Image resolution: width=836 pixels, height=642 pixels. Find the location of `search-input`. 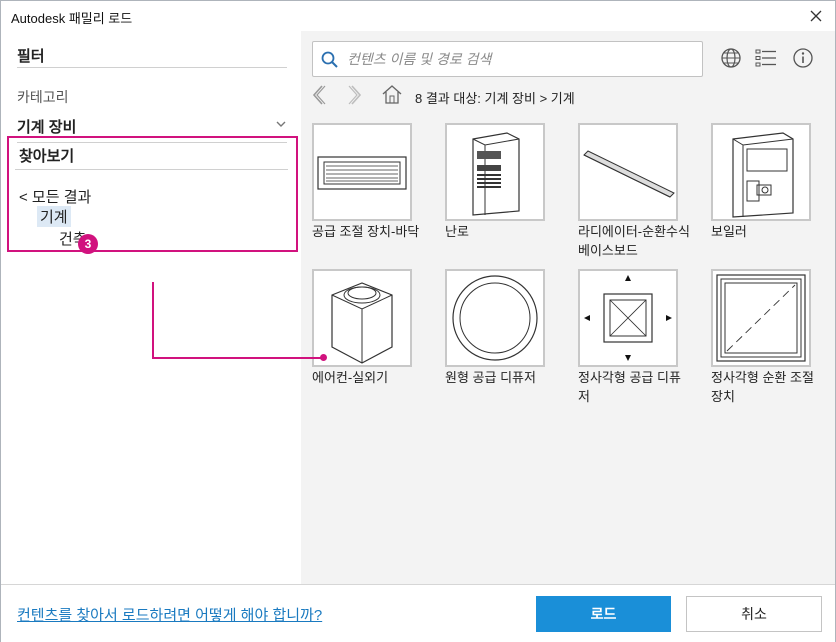

search-input is located at coordinates (522, 59).